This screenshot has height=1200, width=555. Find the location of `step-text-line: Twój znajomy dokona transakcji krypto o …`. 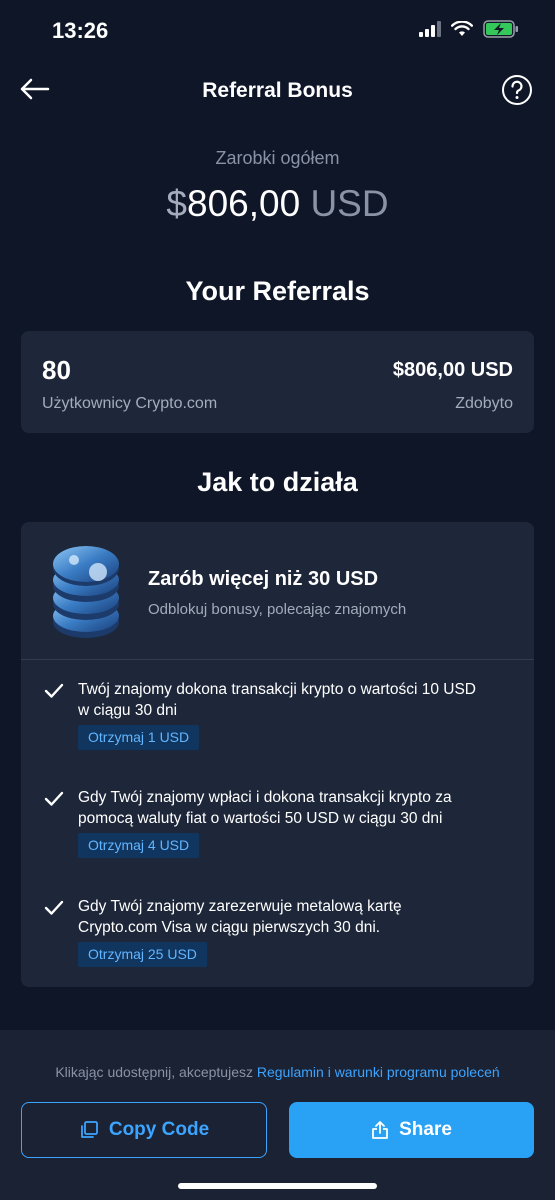

step-text-line: Twój znajomy dokona transakcji krypto o … is located at coordinates (277, 689).